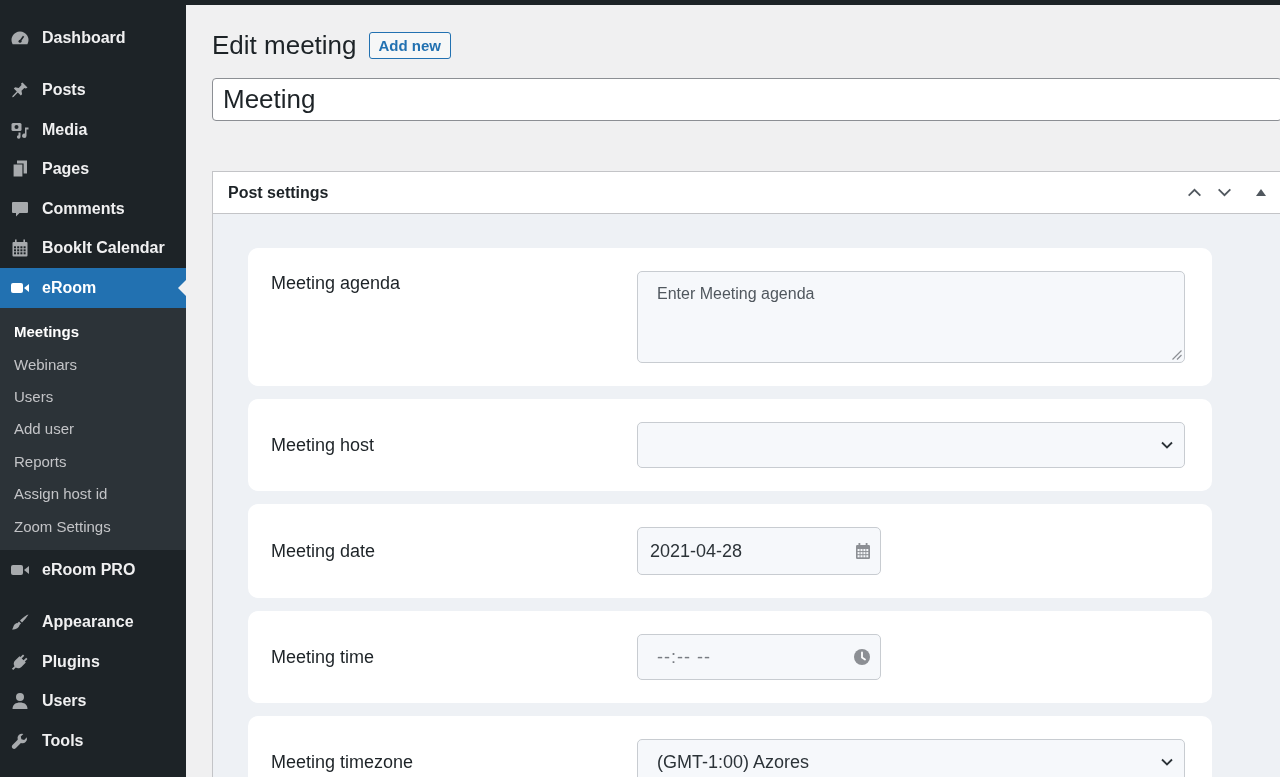  I want to click on wrench-icon, so click(20, 741).